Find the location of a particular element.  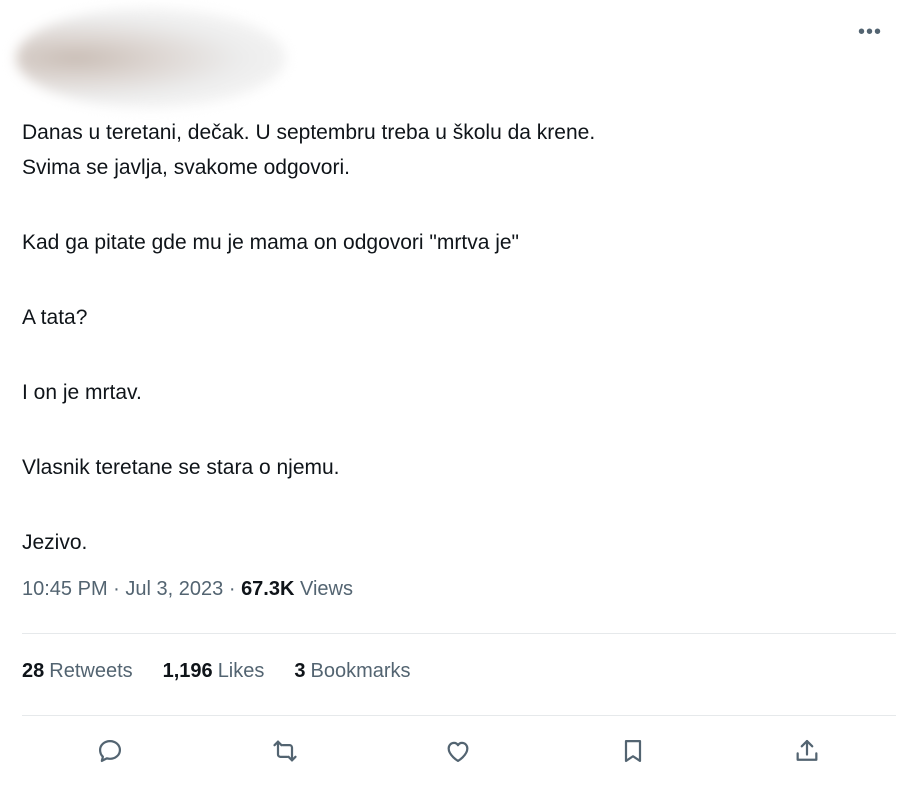

share-button is located at coordinates (807, 751).